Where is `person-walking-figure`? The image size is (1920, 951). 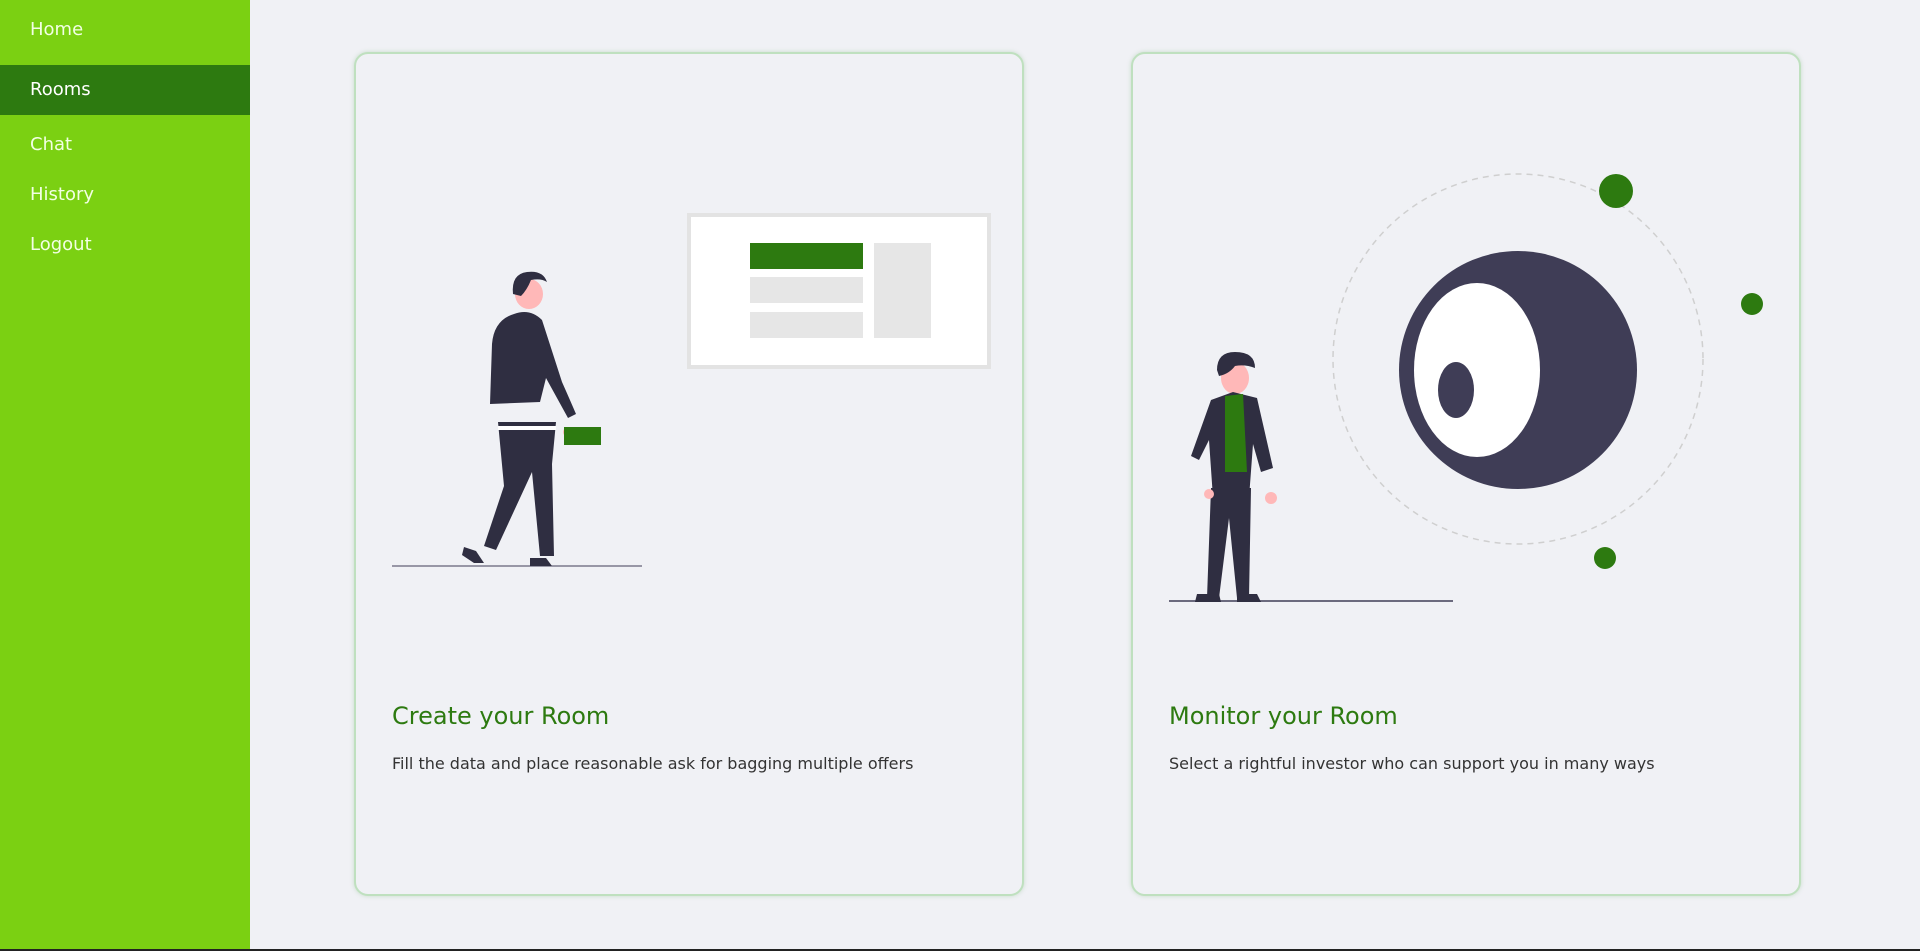
person-walking-figure is located at coordinates (531, 418).